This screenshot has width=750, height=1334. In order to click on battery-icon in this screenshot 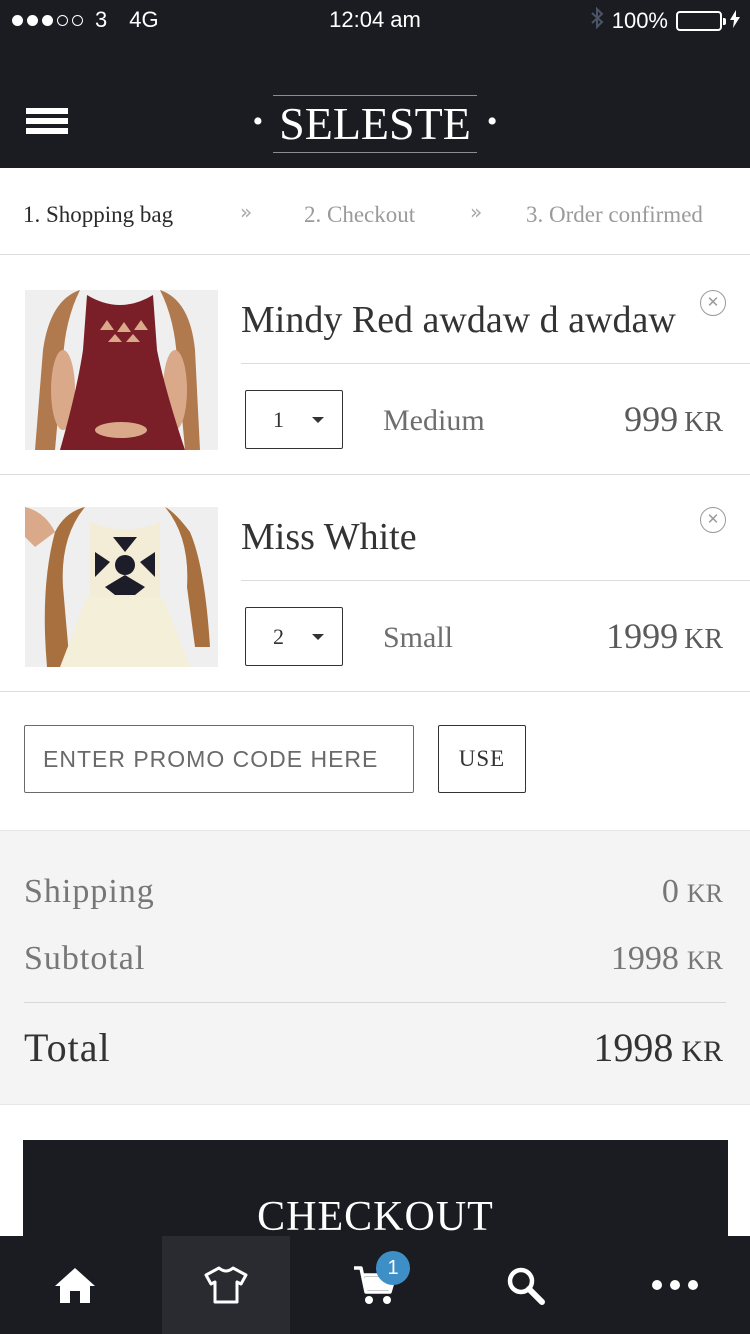, I will do `click(701, 21)`.